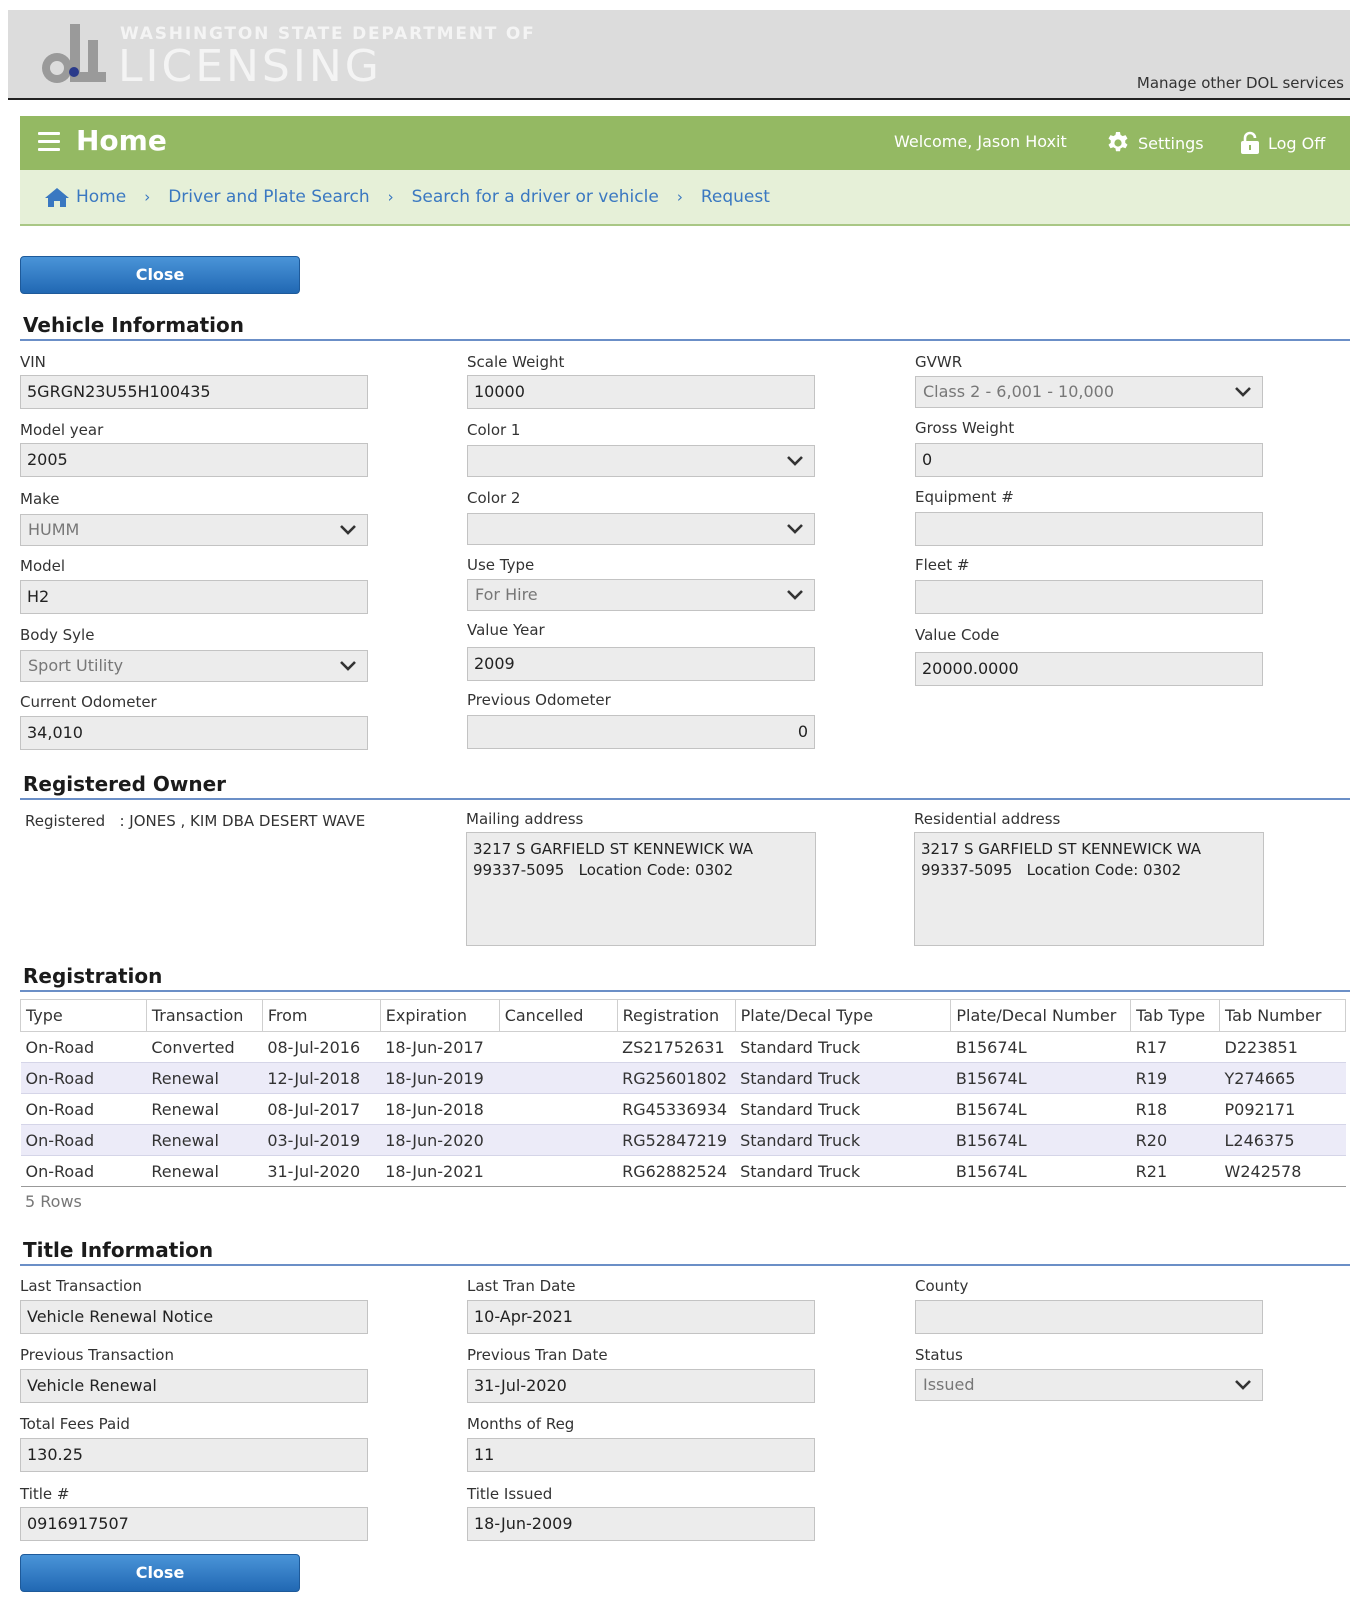  Describe the element at coordinates (88, 702) in the screenshot. I see `current-odometer-label: Current Odometer` at that location.